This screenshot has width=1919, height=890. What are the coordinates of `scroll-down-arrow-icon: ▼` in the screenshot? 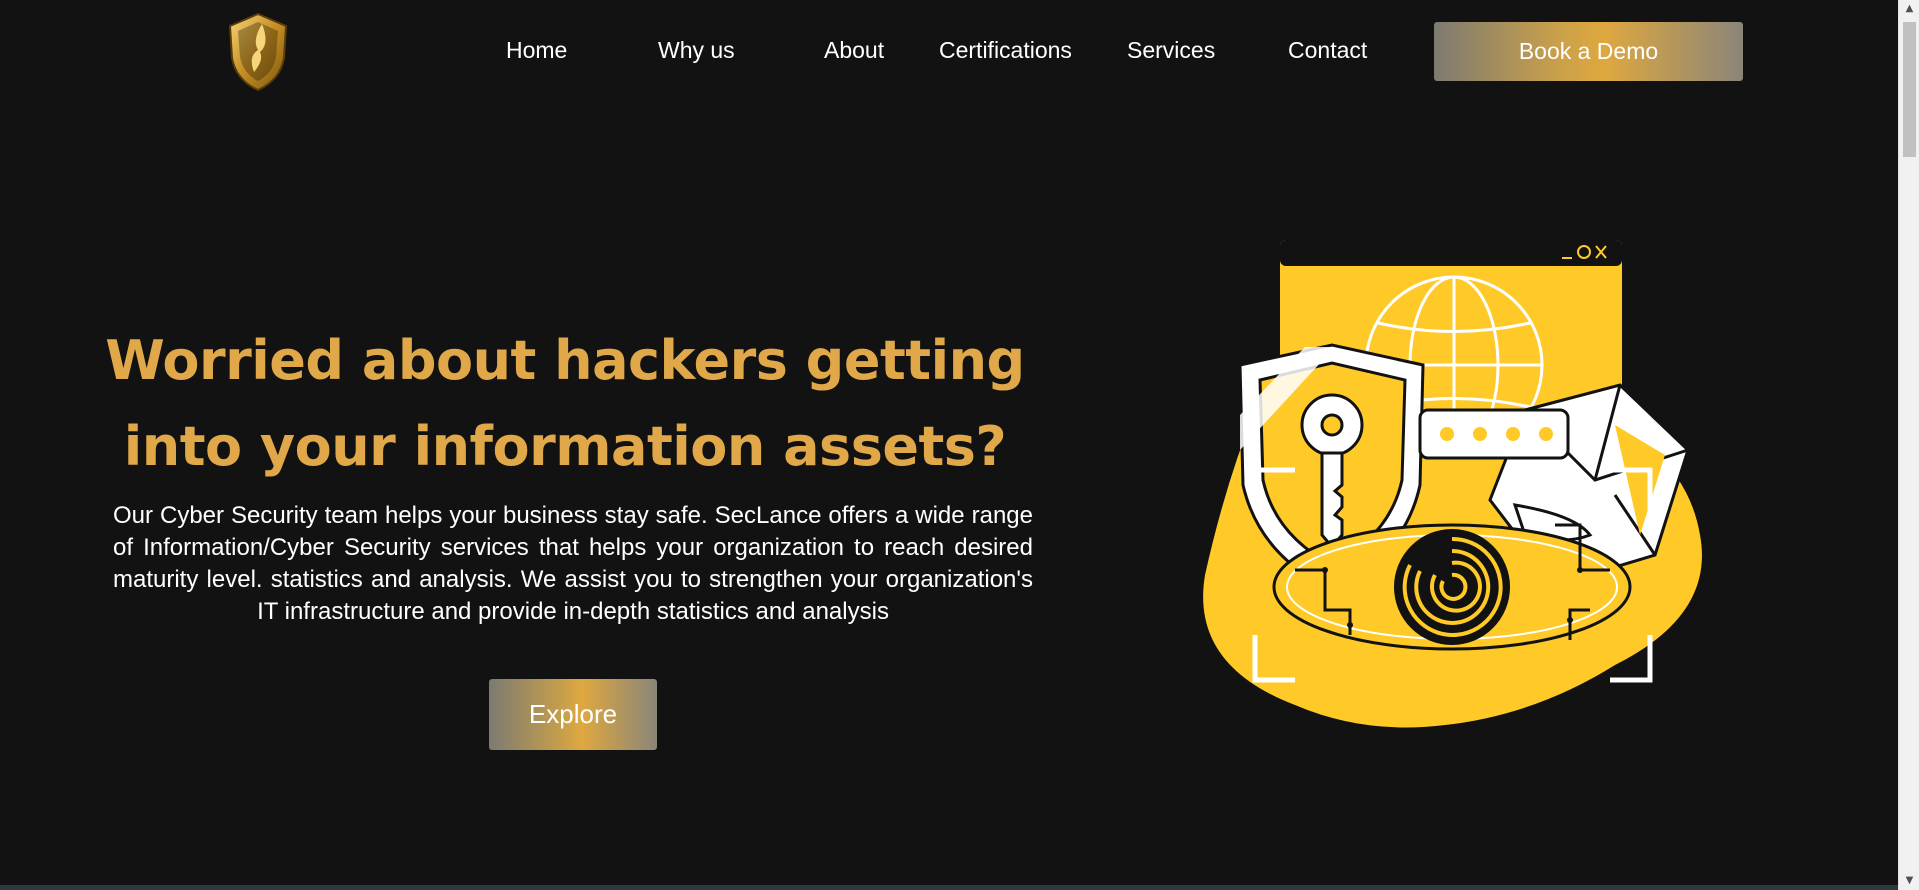 It's located at (1909, 881).